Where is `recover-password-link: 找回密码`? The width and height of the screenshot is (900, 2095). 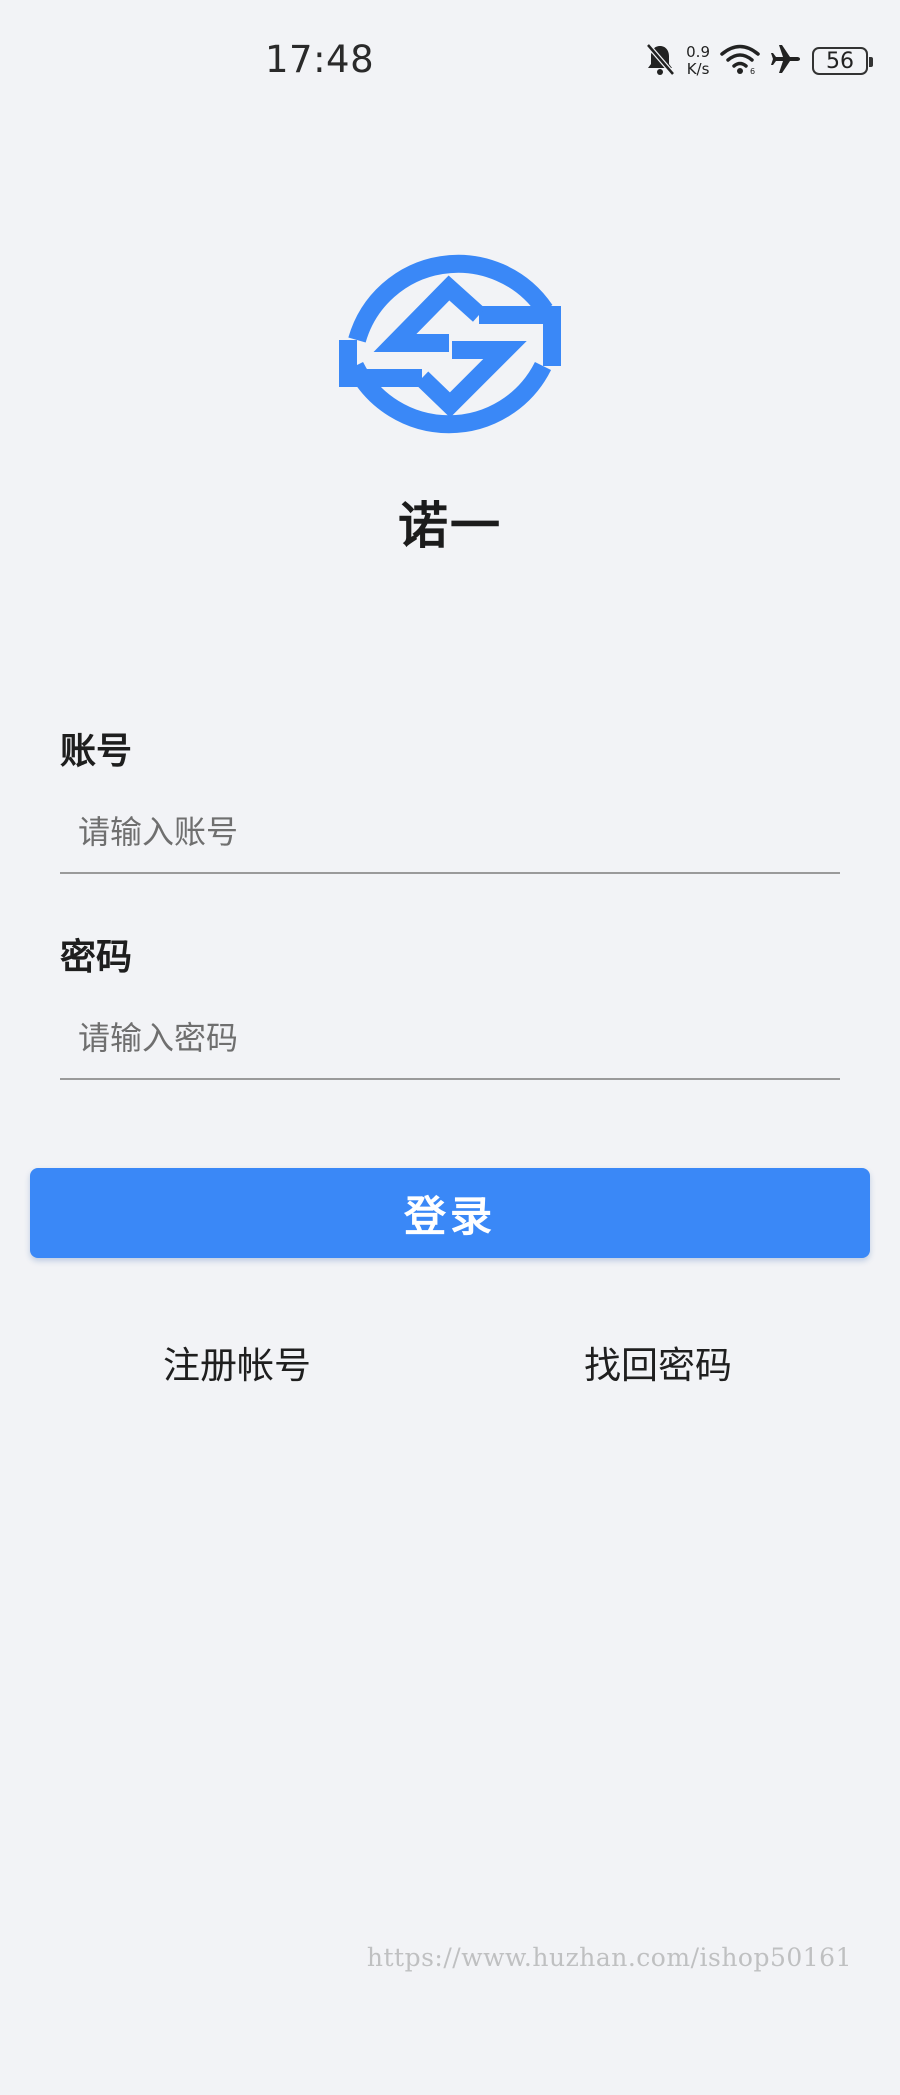
recover-password-link: 找回密码 is located at coordinates (658, 1362).